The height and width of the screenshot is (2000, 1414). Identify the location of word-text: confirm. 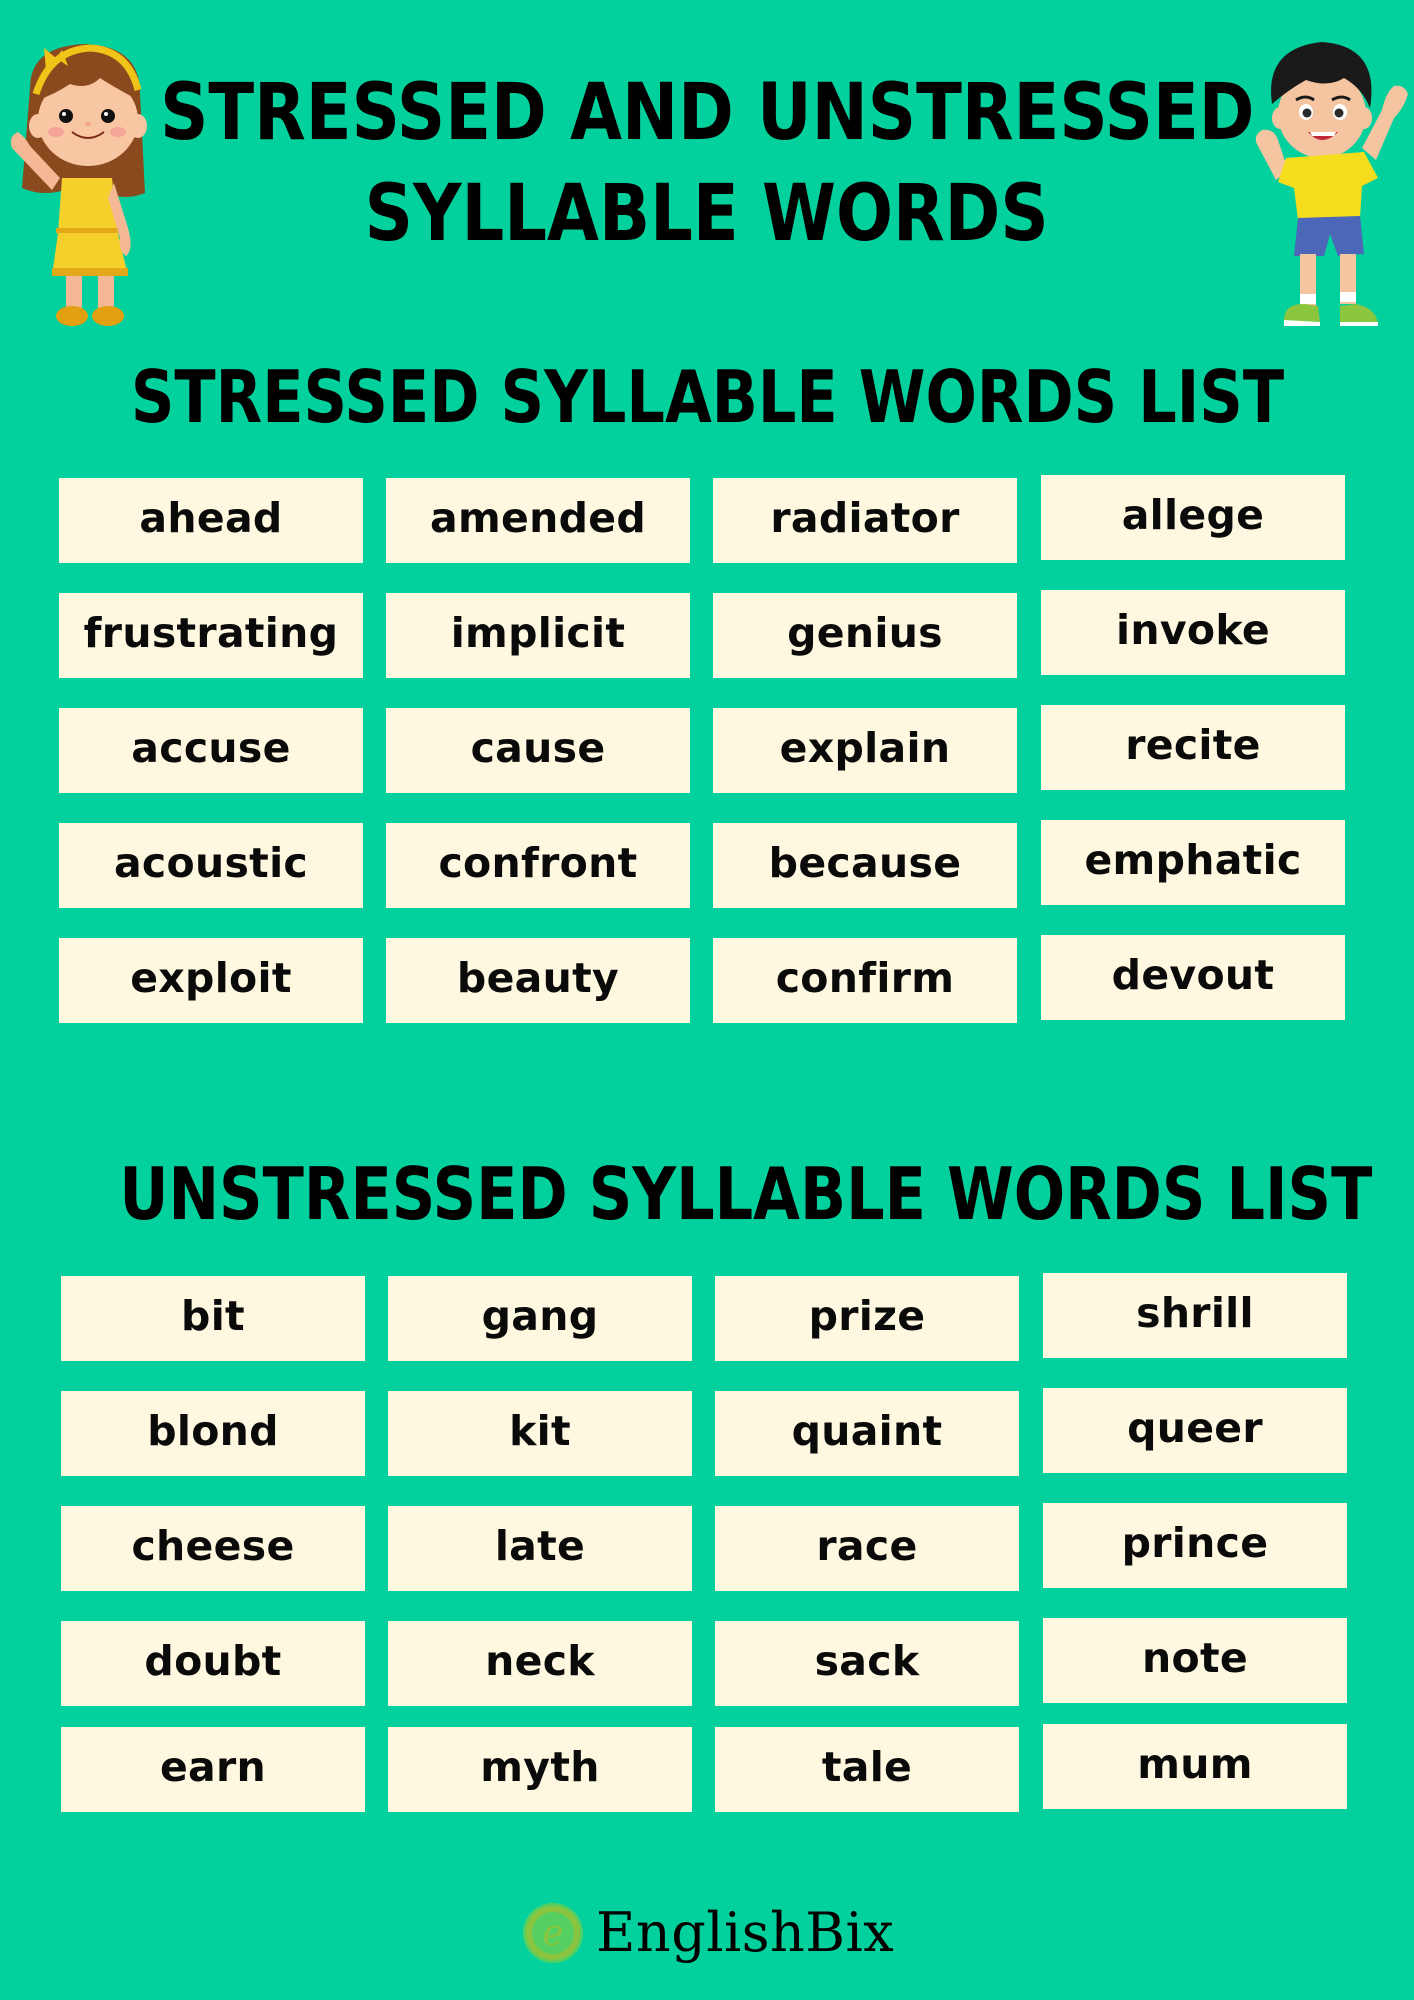
(865, 978).